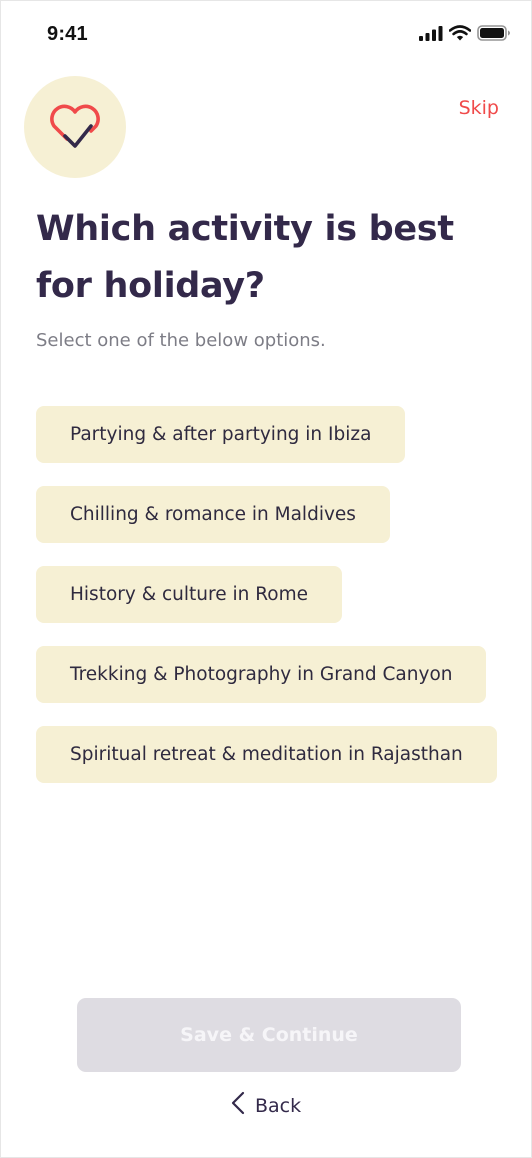  Describe the element at coordinates (261, 674) in the screenshot. I see `option-grand-canyon: Trekking & Photography in Grand Canyon` at that location.